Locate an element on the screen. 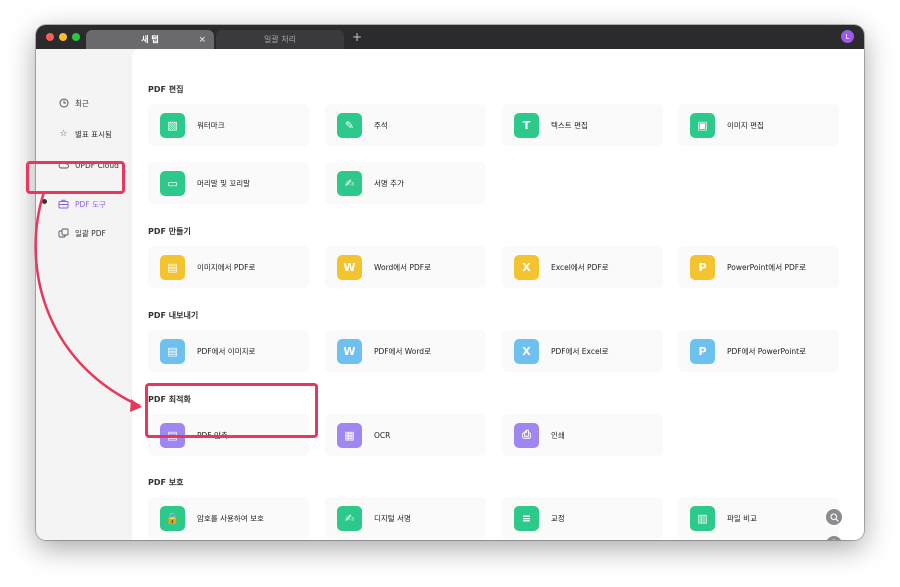 Image resolution: width=900 pixels, height=587 pixels. tool-icon: ▥ is located at coordinates (702, 518).